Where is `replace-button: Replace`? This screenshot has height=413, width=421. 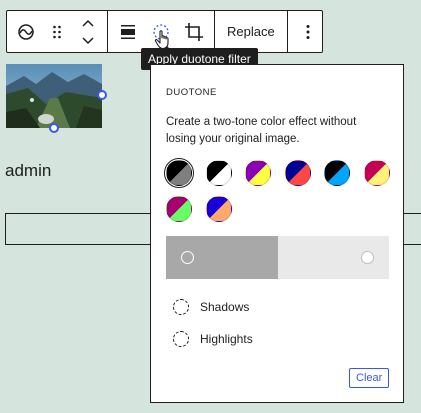
replace-button: Replace is located at coordinates (251, 31).